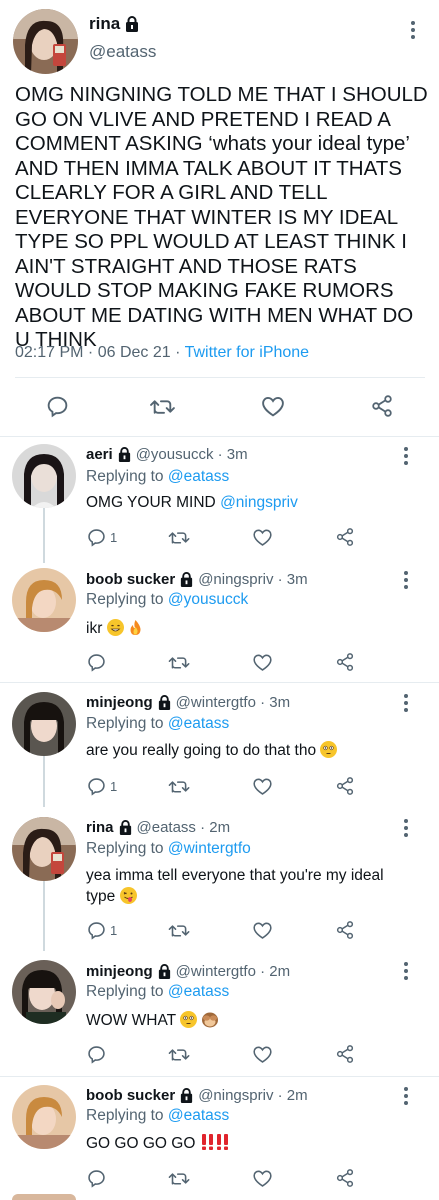 The height and width of the screenshot is (1200, 439). I want to click on author-handle: @eatass, so click(122, 52).